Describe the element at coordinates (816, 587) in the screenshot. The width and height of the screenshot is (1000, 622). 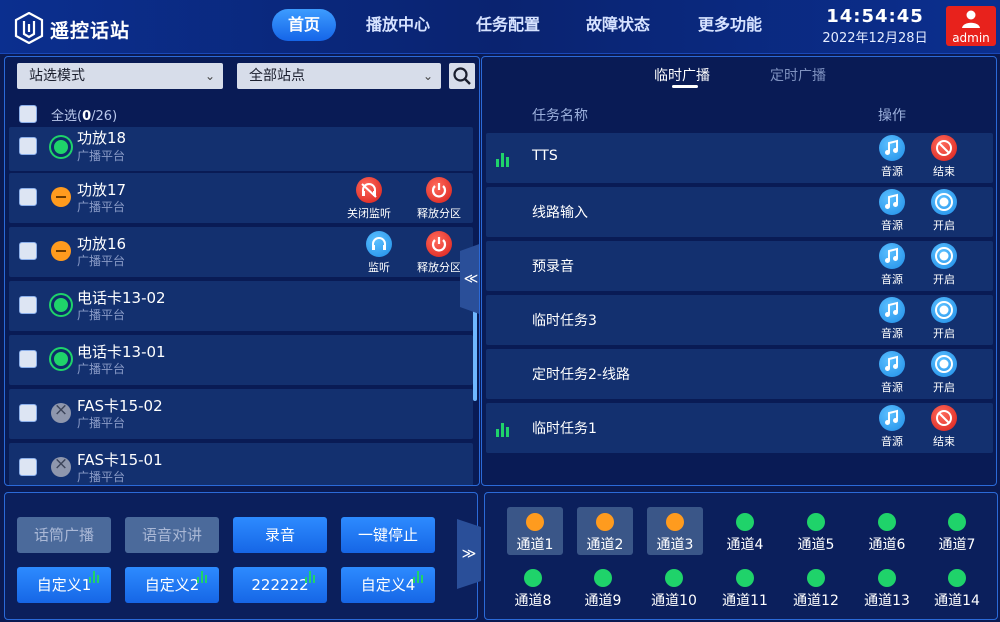
I see `channel-12: 通道12` at that location.